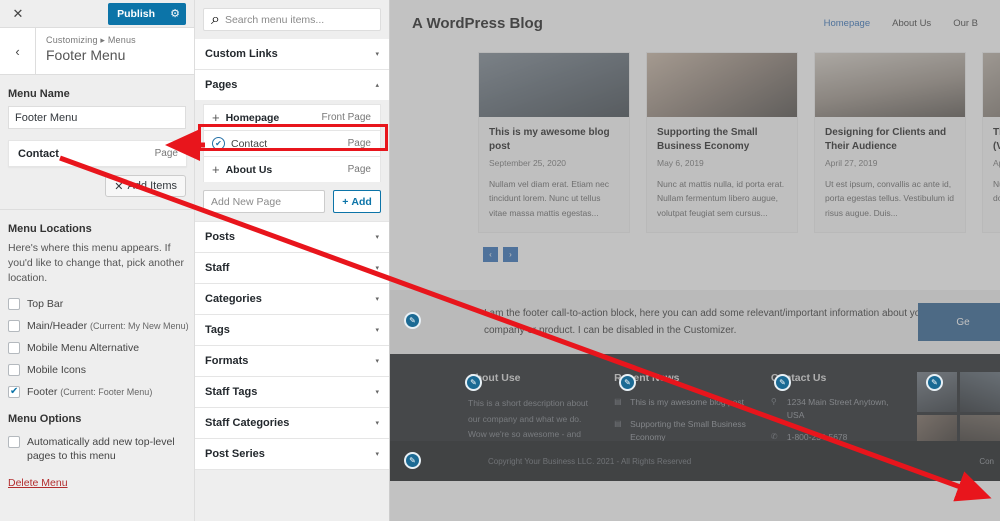  I want to click on location-footer: Footer (Current: Footer Menu), so click(101, 392).